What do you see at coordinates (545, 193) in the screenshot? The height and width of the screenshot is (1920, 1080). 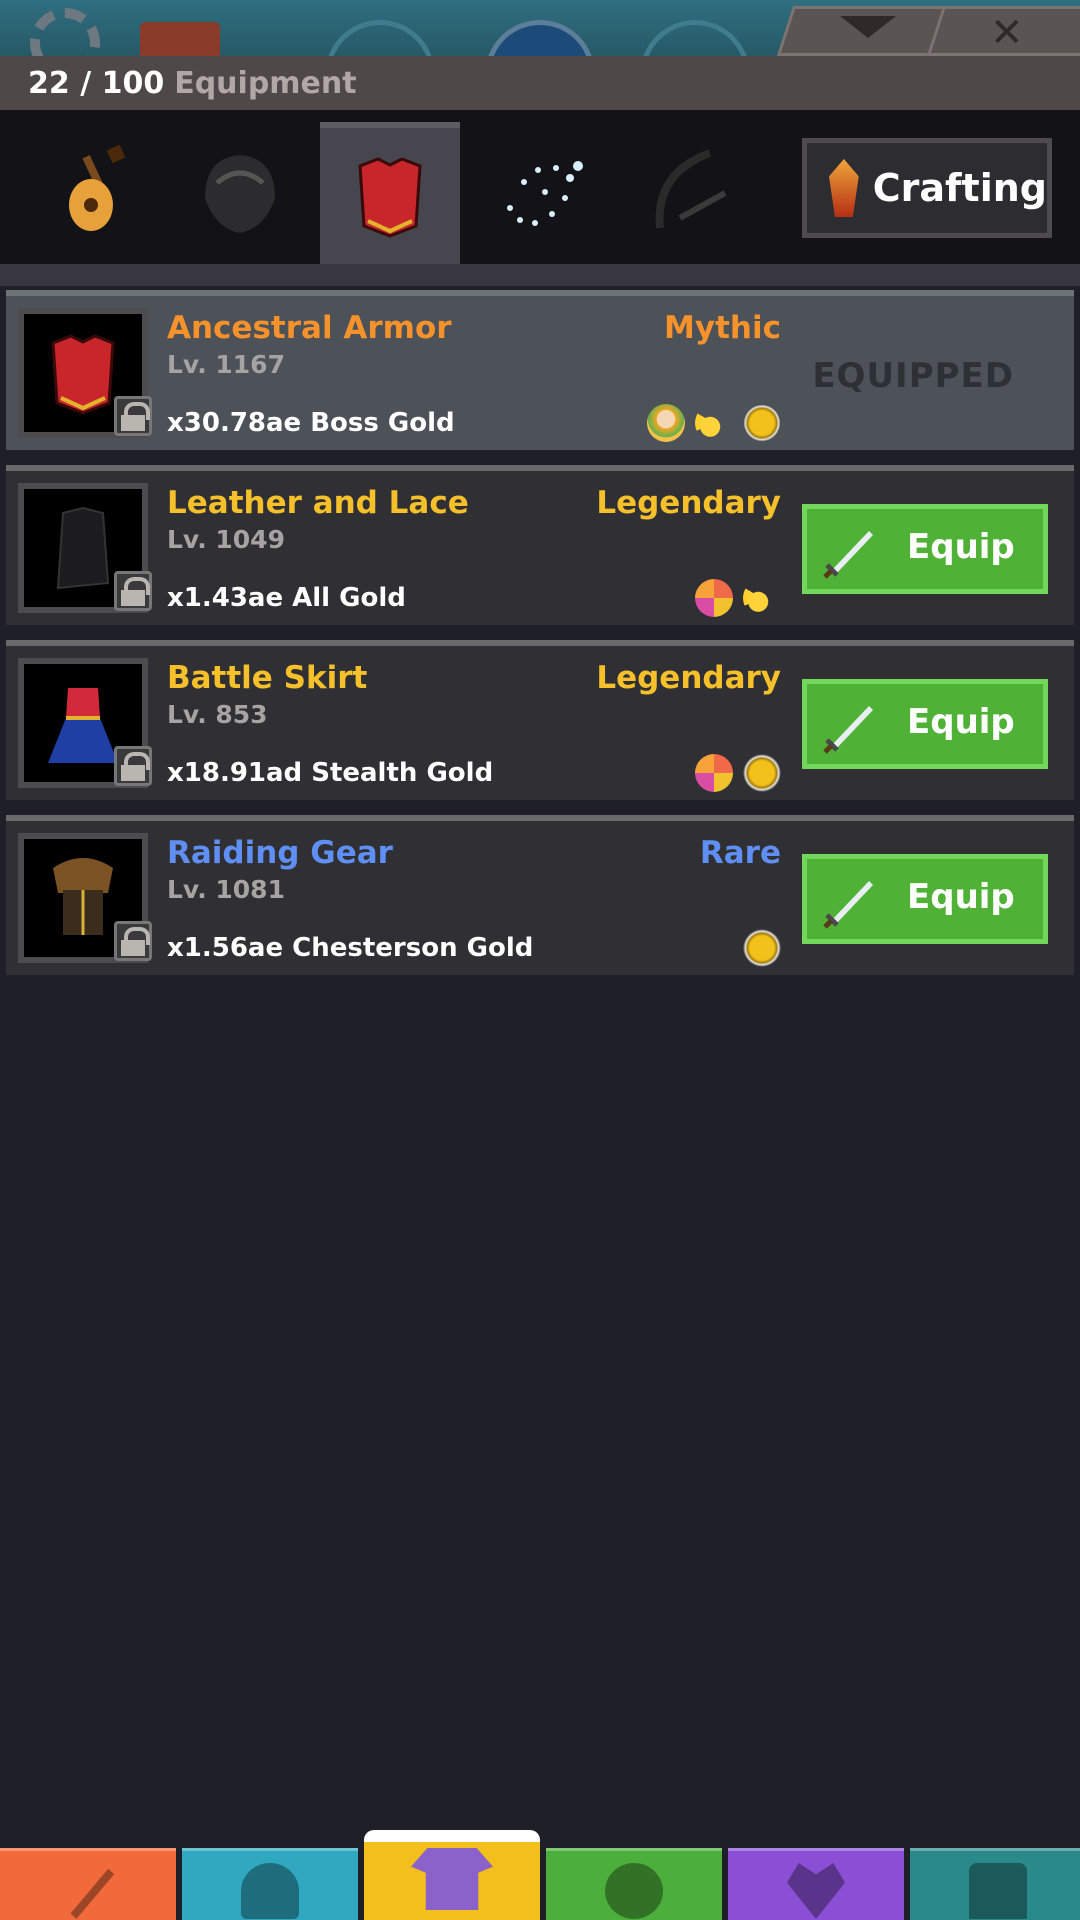 I see `sparkles-icon` at bounding box center [545, 193].